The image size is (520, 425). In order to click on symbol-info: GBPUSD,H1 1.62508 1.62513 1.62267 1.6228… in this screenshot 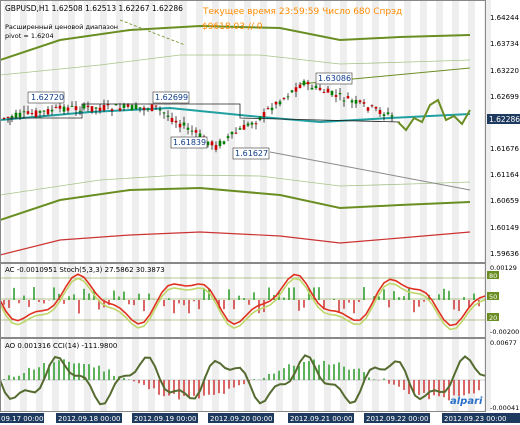, I will do `click(94, 8)`.